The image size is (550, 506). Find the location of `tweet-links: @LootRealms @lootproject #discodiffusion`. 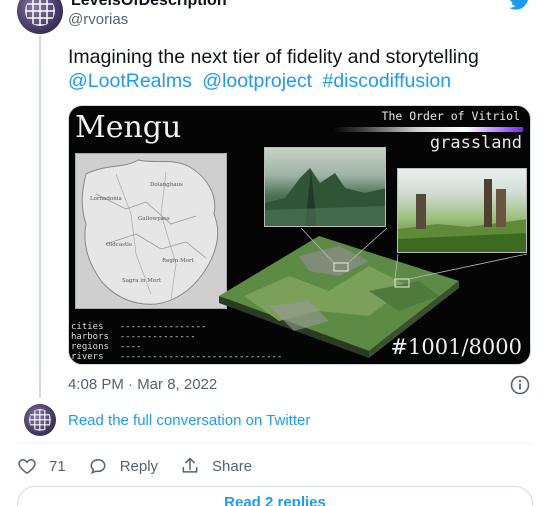

tweet-links: @LootRealms @lootproject #discodiffusion is located at coordinates (262, 81).